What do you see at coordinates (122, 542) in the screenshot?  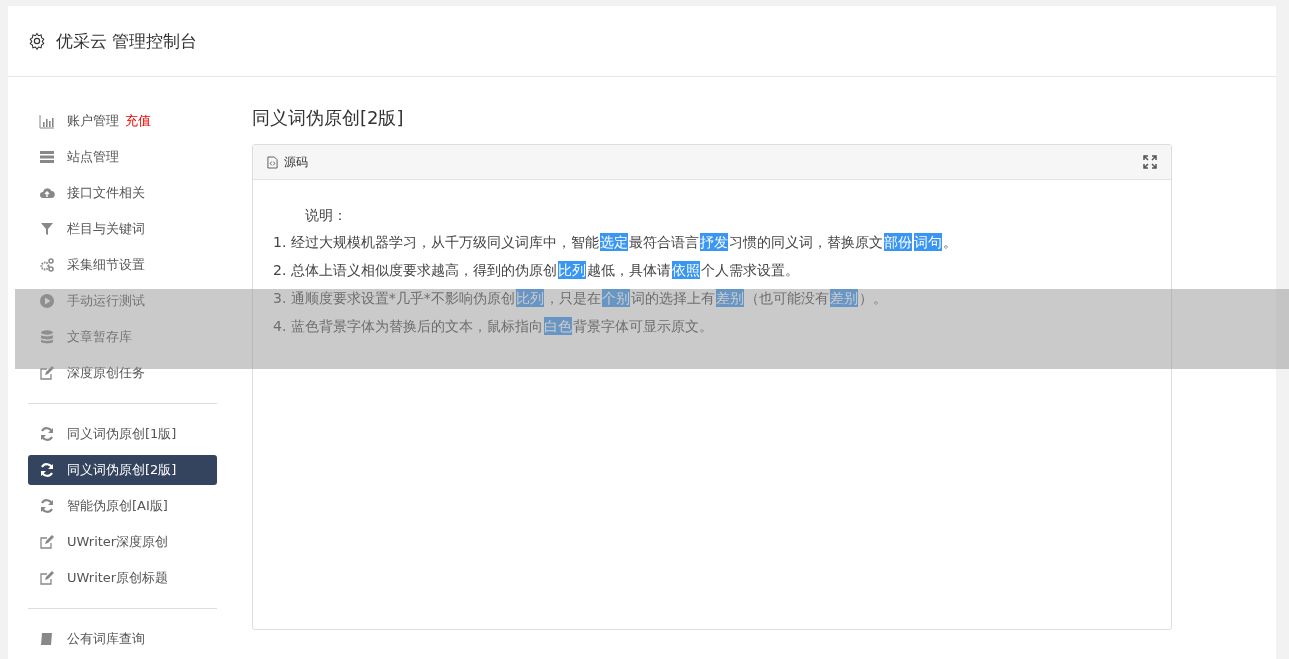 I see `sidebar-item: UWriter深度原创` at bounding box center [122, 542].